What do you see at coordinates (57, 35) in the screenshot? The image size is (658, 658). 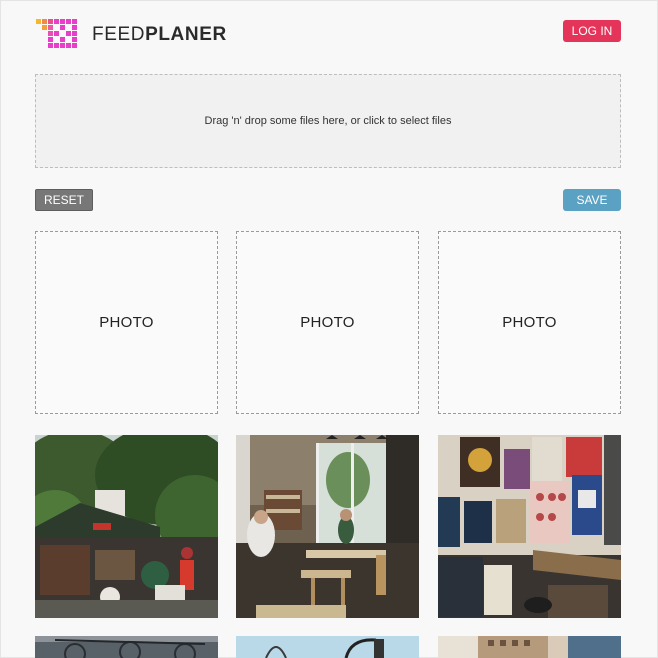 I see `pixel-grid-logo-icon` at bounding box center [57, 35].